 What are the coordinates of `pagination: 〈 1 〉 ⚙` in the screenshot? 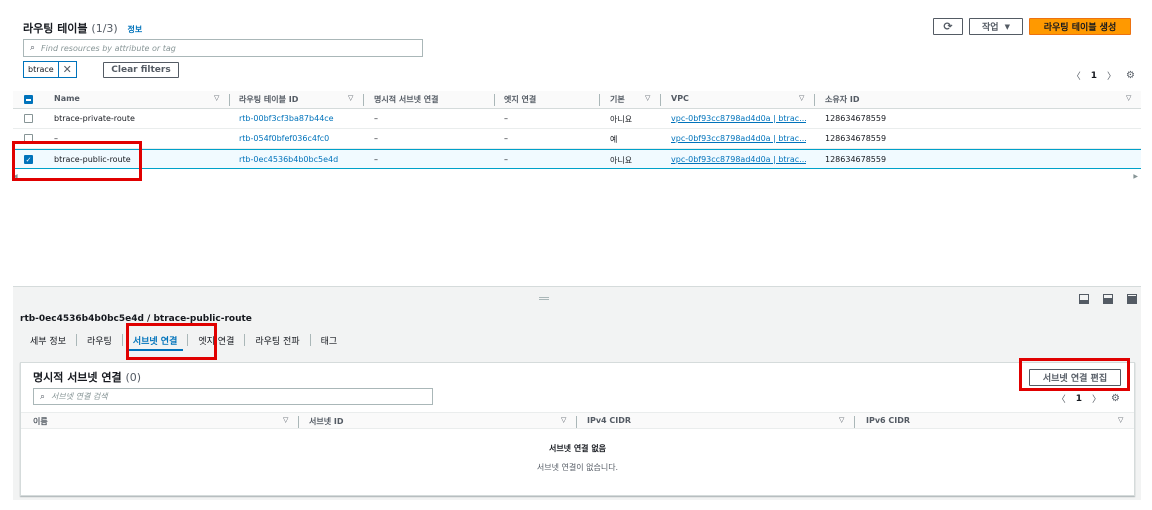 It's located at (1103, 75).